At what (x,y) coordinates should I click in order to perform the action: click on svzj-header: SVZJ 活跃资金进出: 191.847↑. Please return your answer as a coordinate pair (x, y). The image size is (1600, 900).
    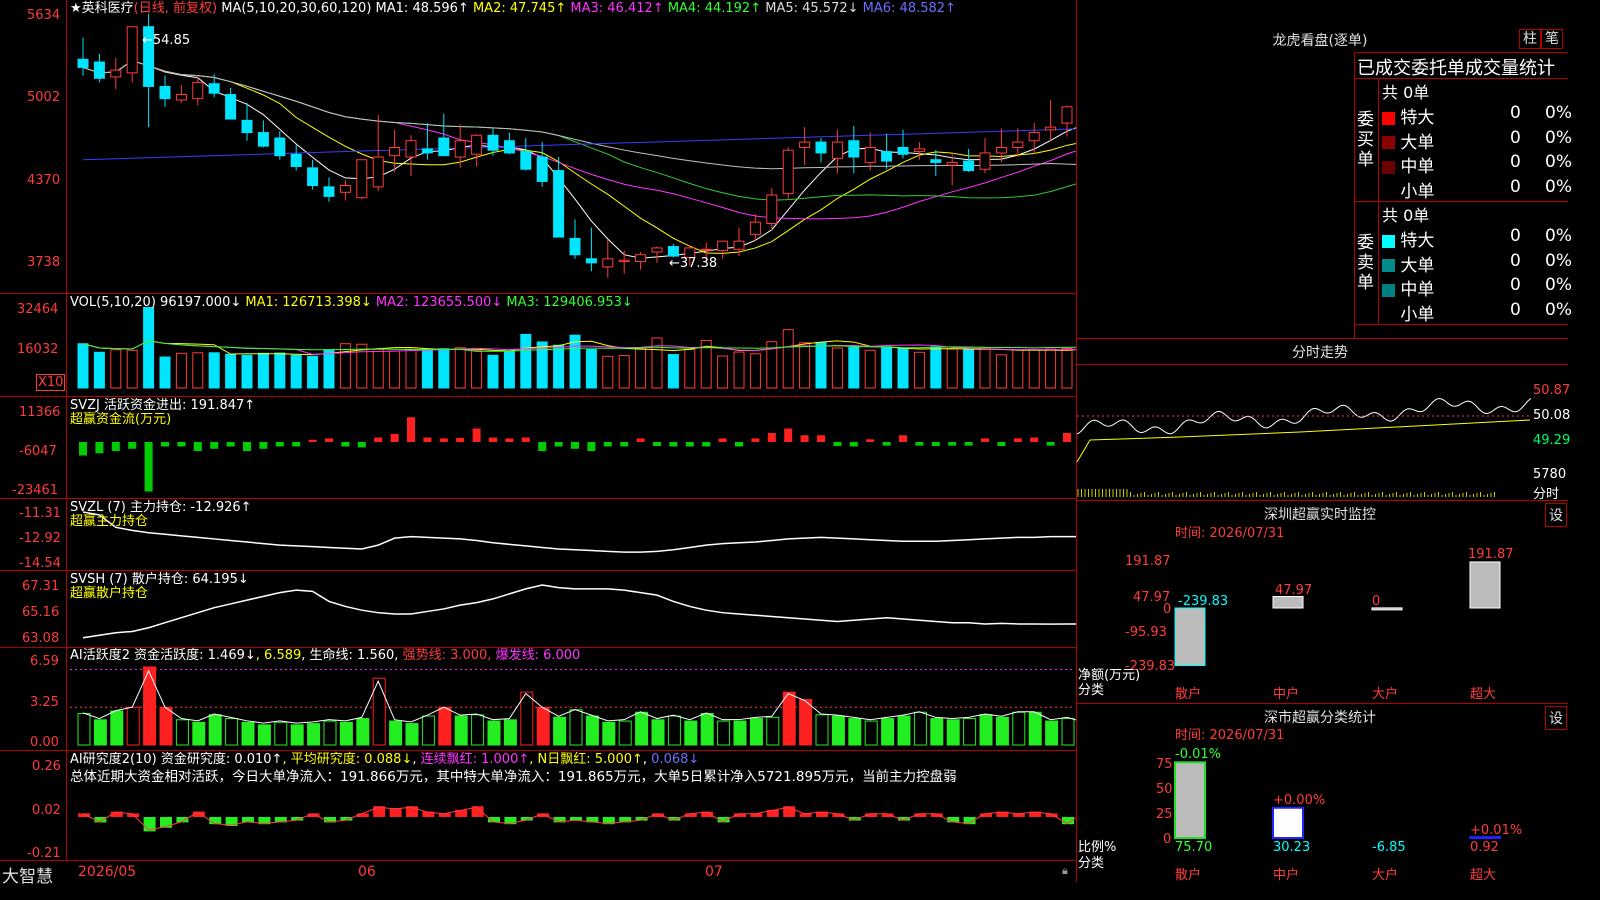
    Looking at the image, I should click on (162, 405).